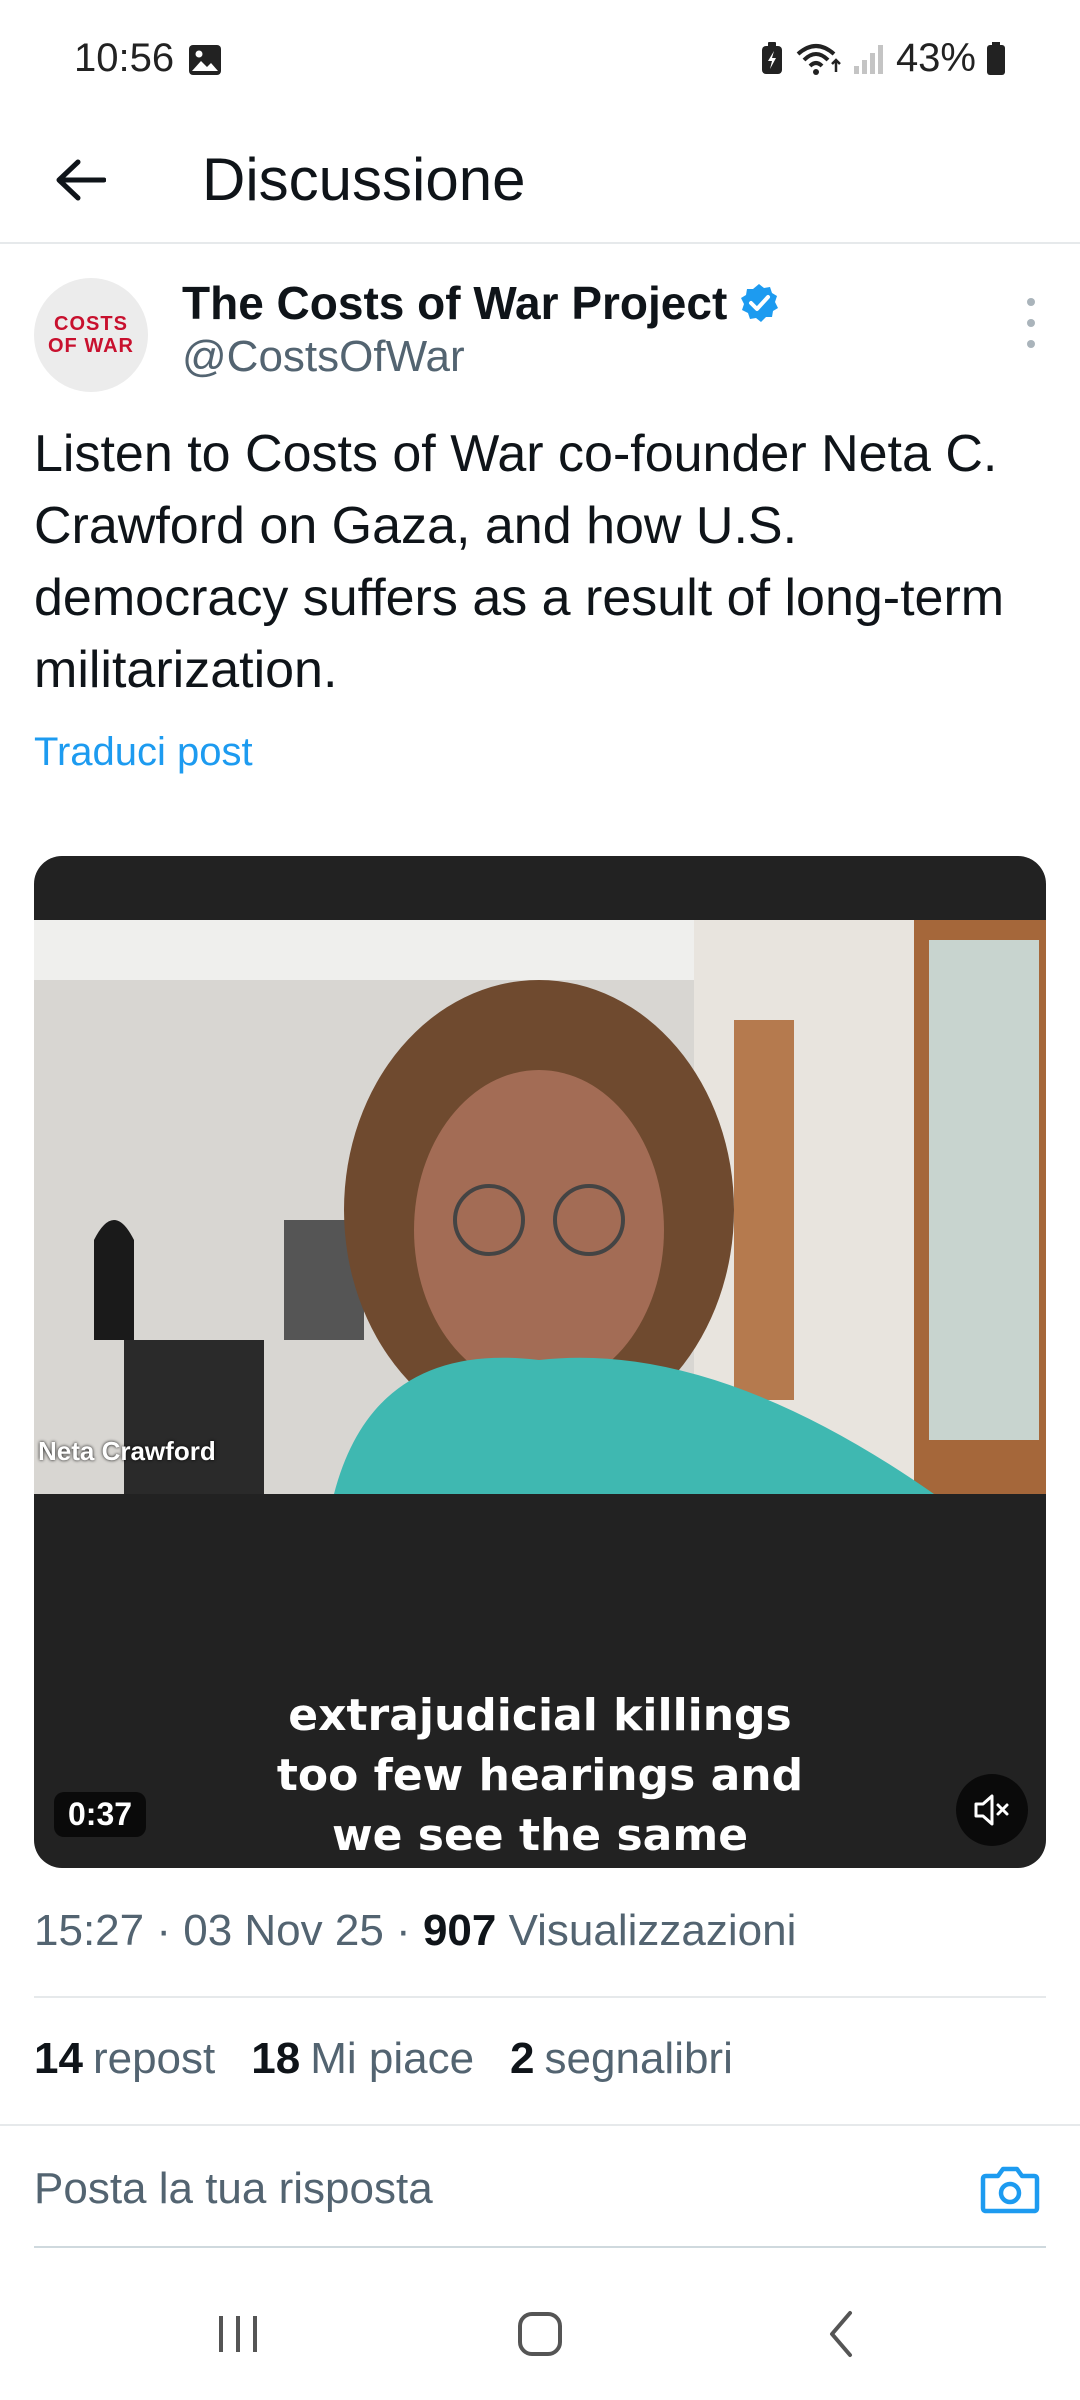 The height and width of the screenshot is (2400, 1080). What do you see at coordinates (935, 58) in the screenshot?
I see `battery-percentage: 43%` at bounding box center [935, 58].